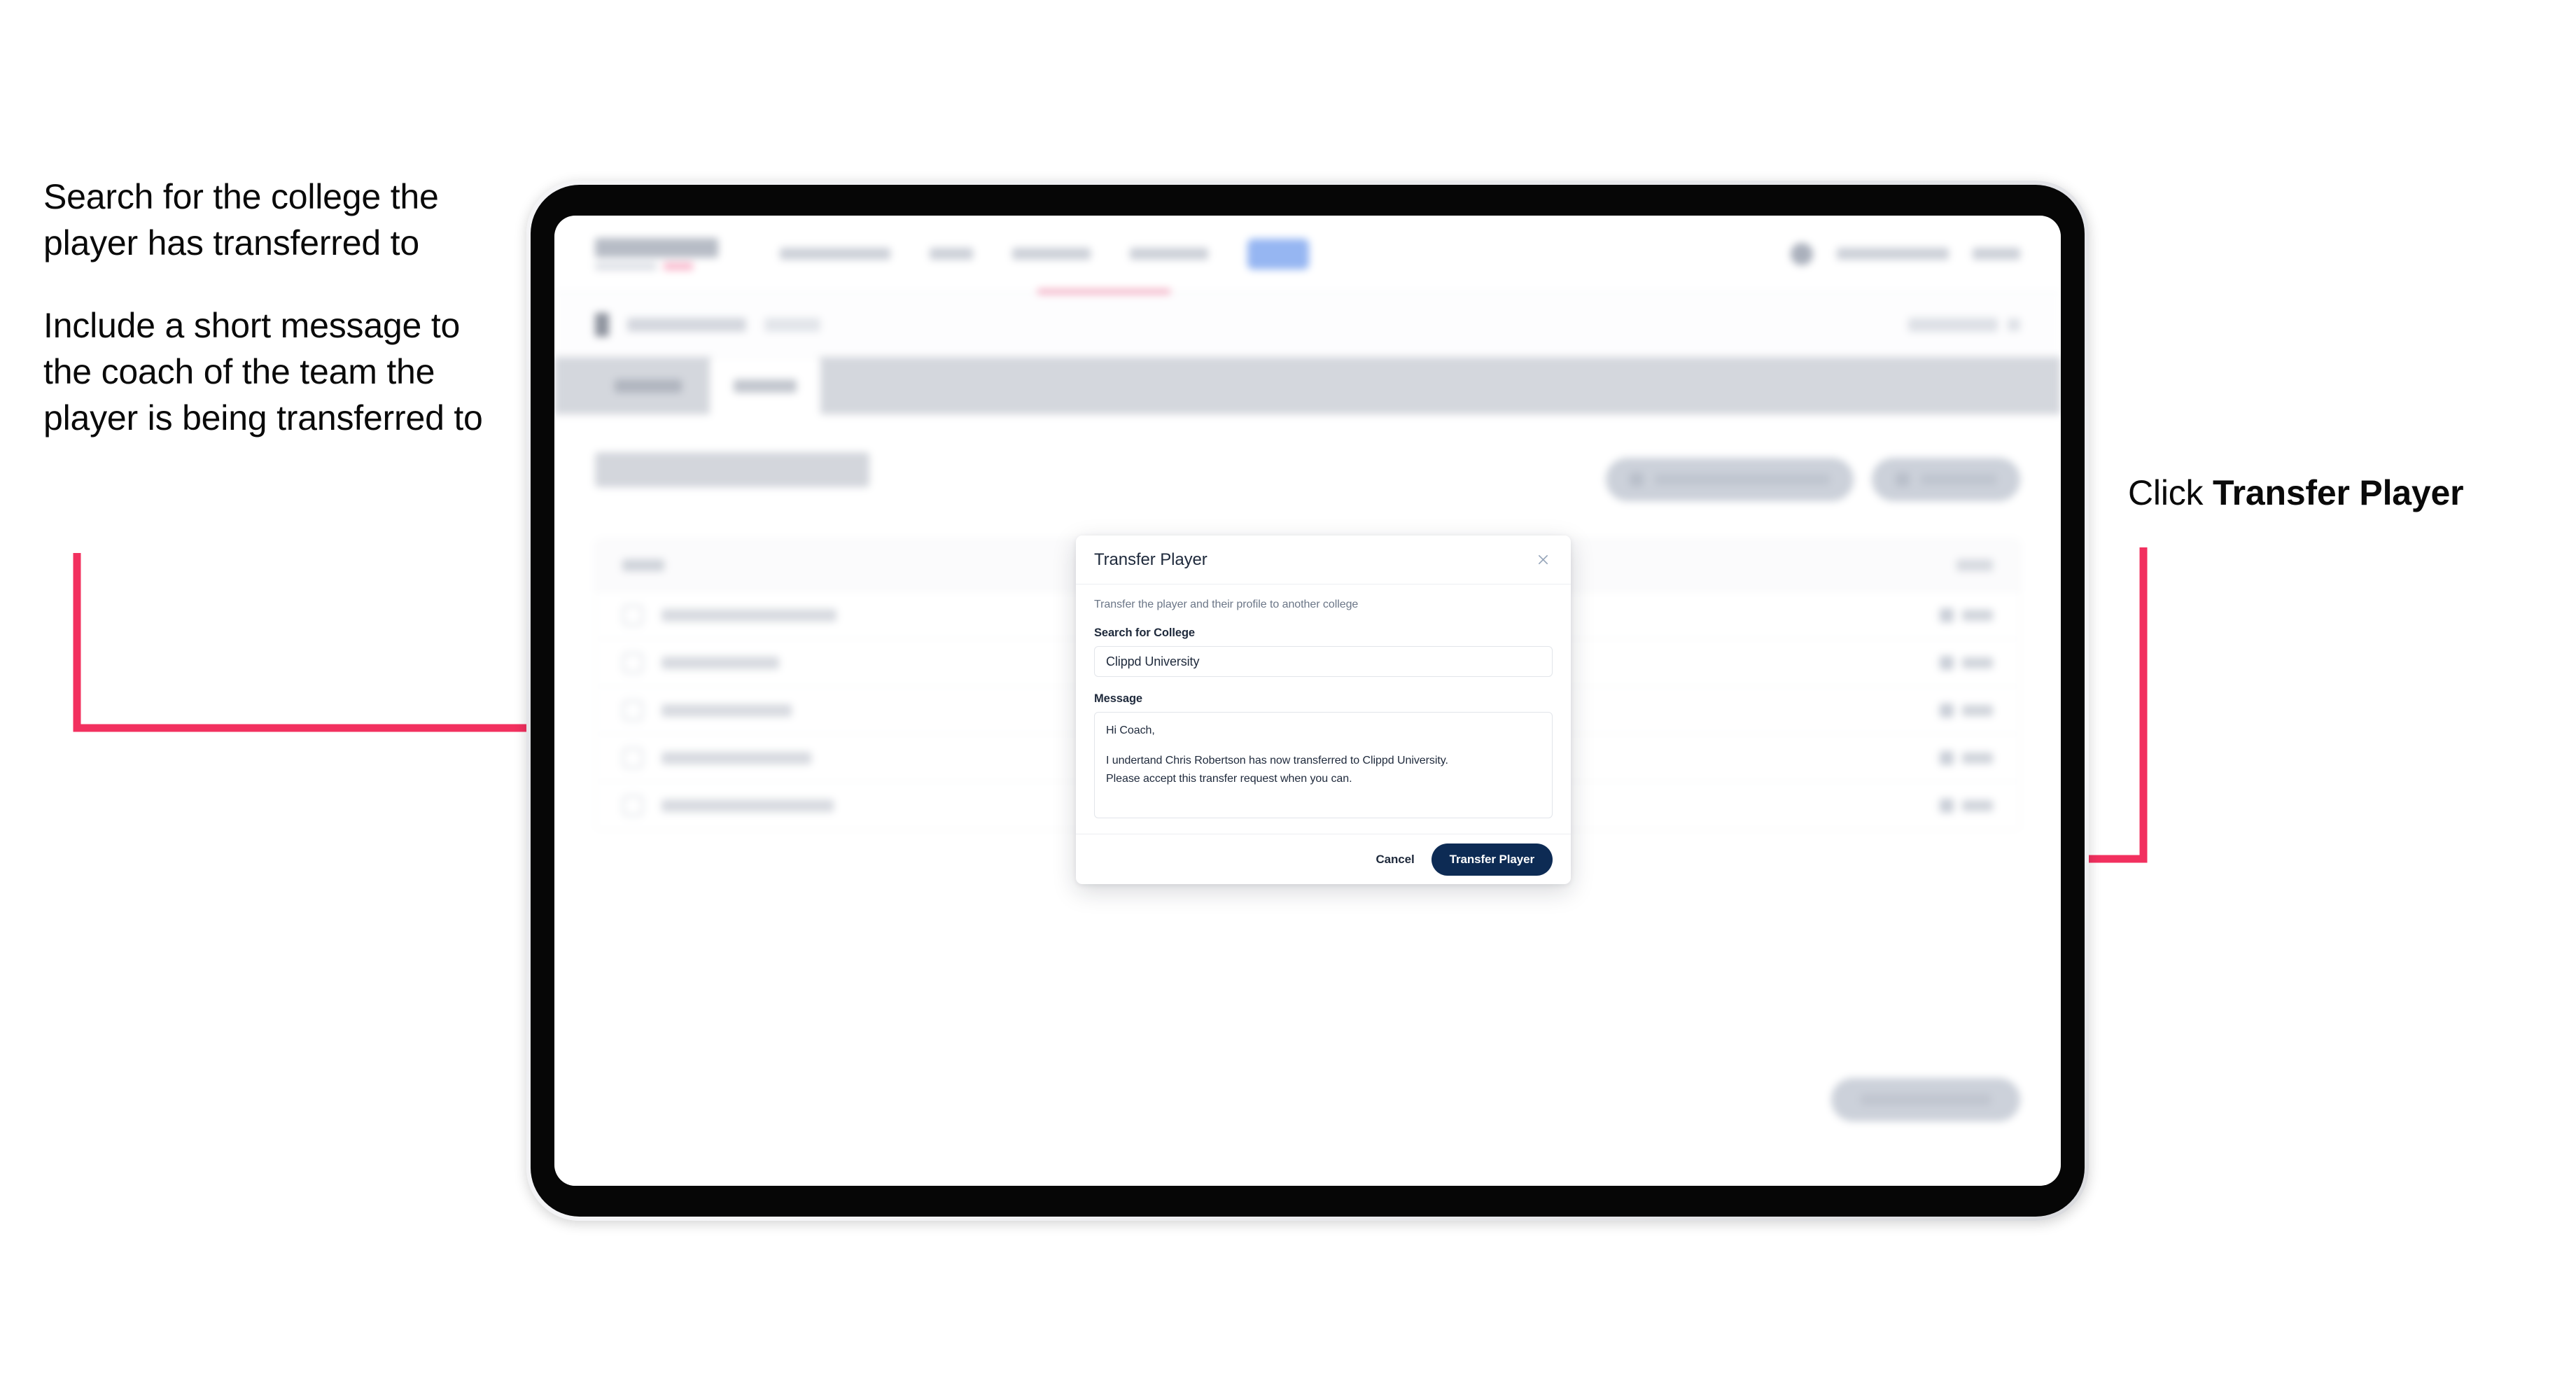 Image resolution: width=2576 pixels, height=1386 pixels. What do you see at coordinates (1118, 698) in the screenshot?
I see `message-field-label: Message` at bounding box center [1118, 698].